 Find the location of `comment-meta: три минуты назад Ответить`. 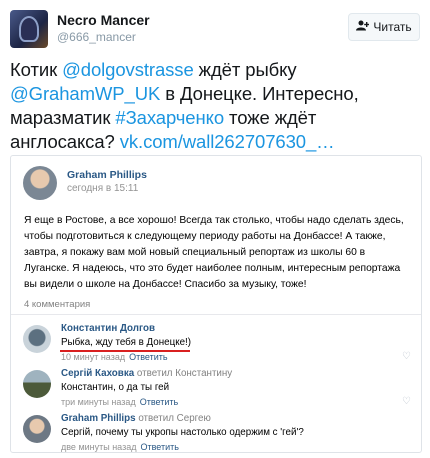

comment-meta: три минуты назад Ответить is located at coordinates (119, 402).